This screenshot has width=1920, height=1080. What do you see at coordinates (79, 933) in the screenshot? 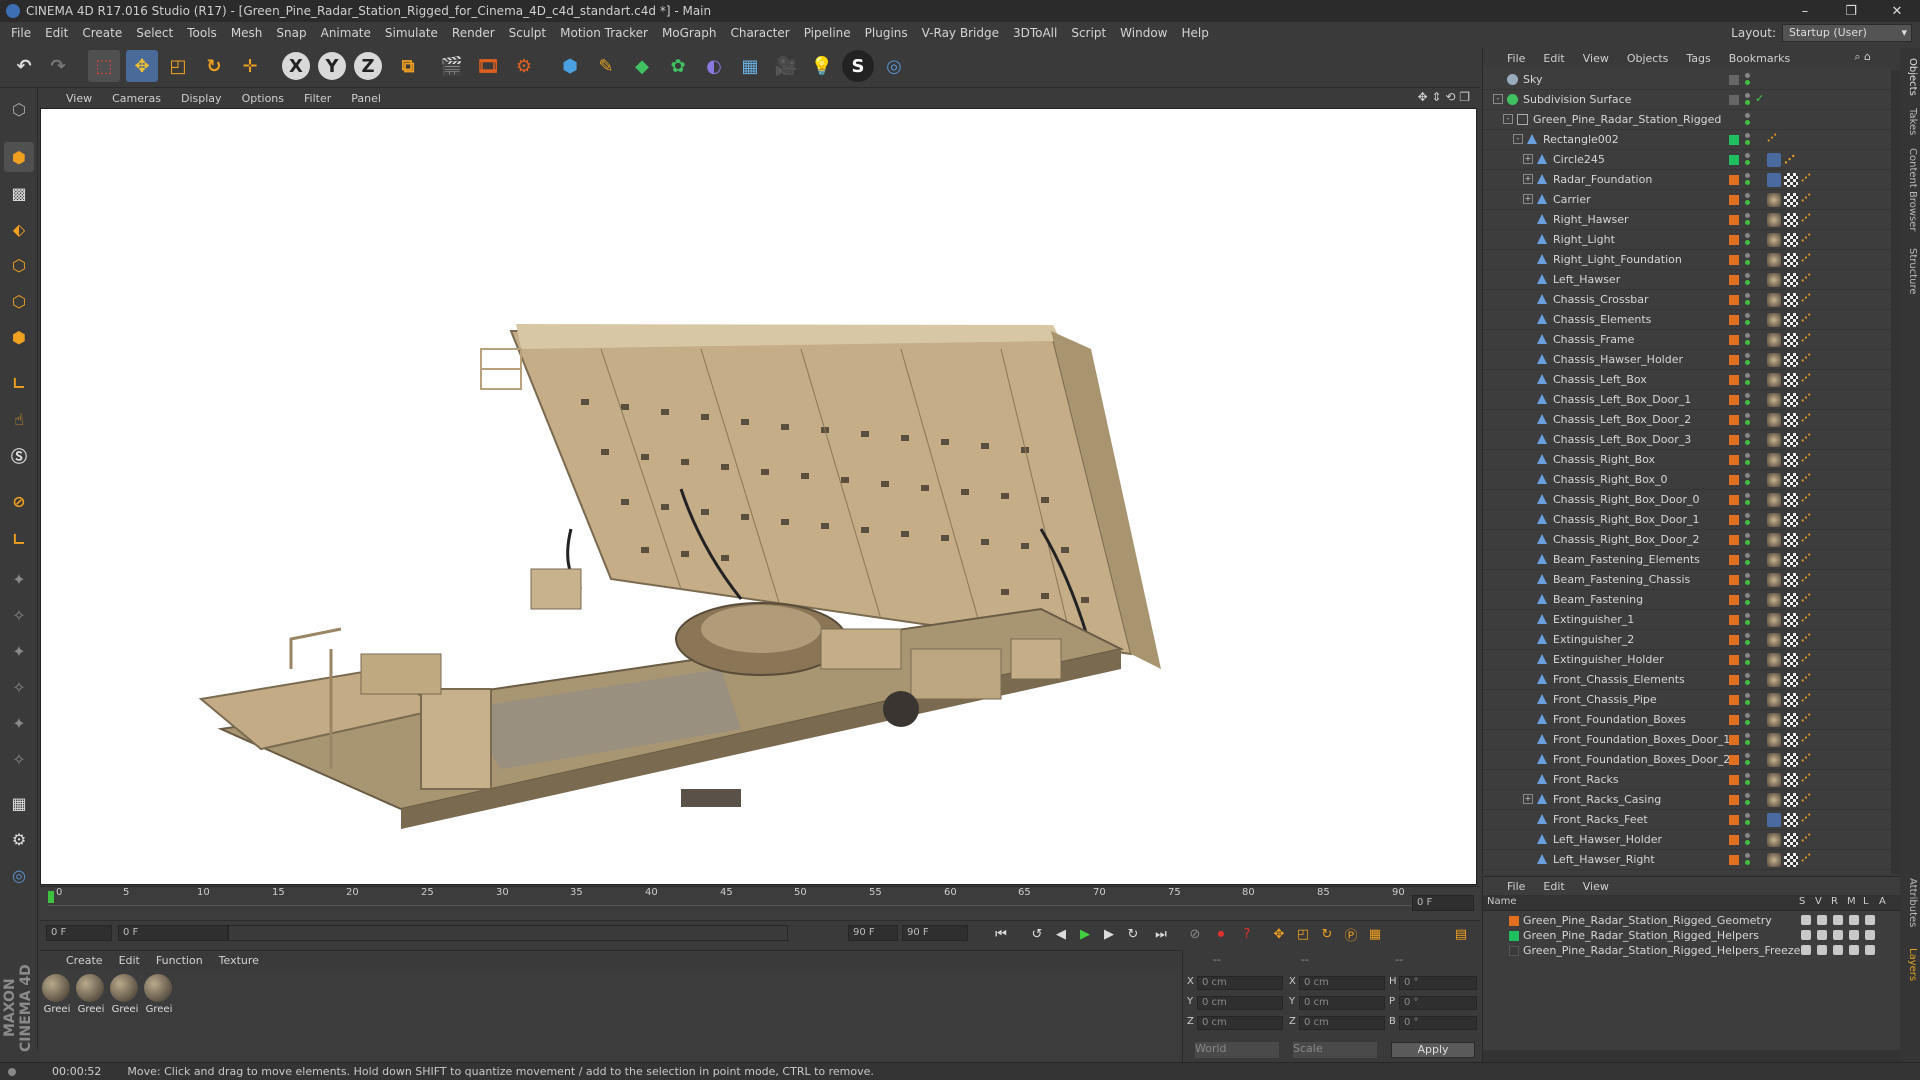
I see `start-frame-field: 0 F` at bounding box center [79, 933].